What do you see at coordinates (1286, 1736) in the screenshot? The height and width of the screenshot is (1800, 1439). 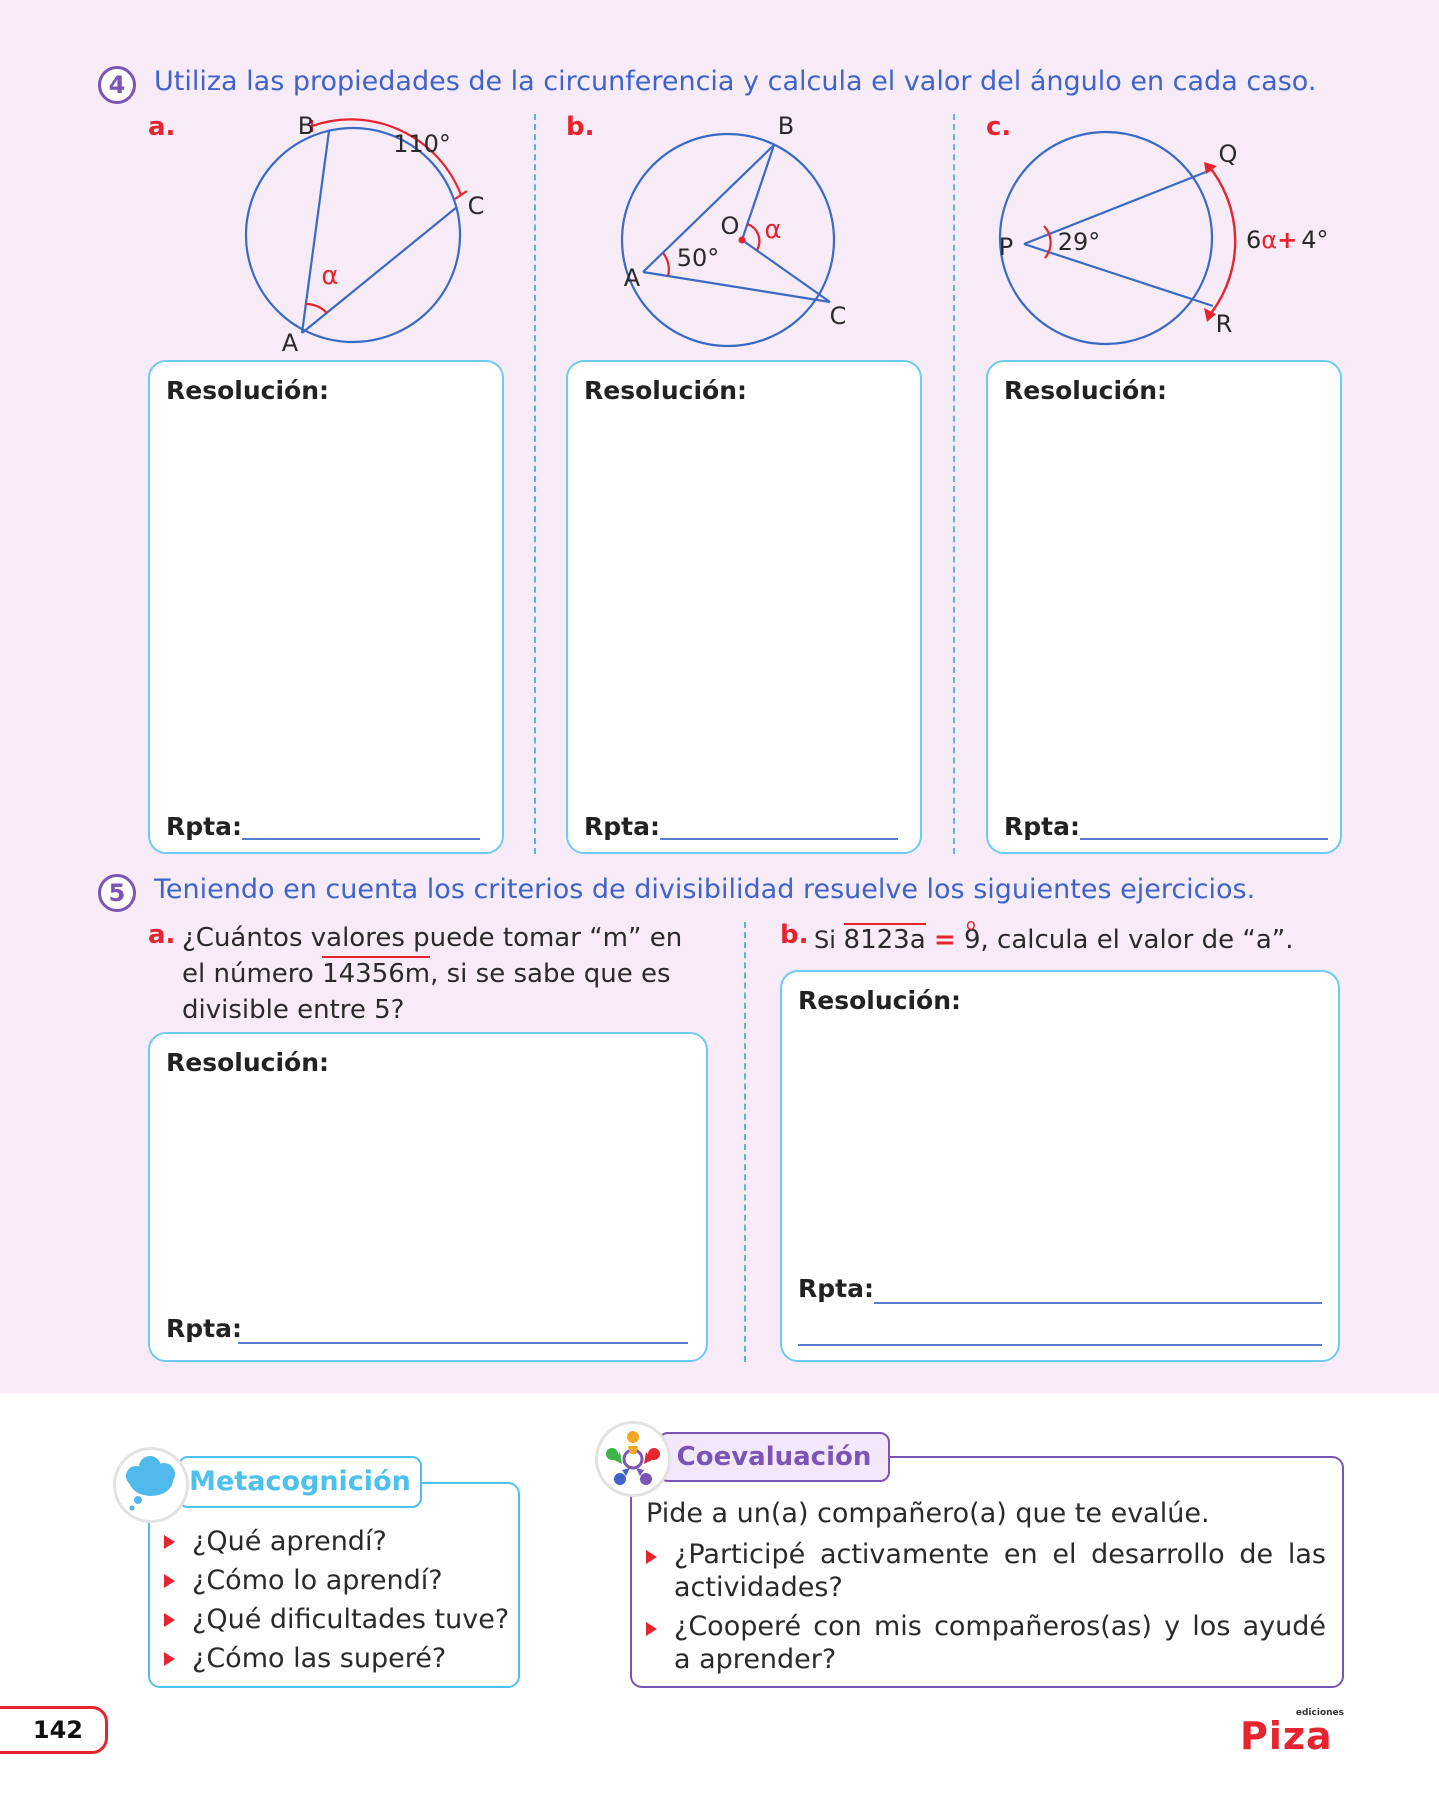 I see `logo-text: Piza` at bounding box center [1286, 1736].